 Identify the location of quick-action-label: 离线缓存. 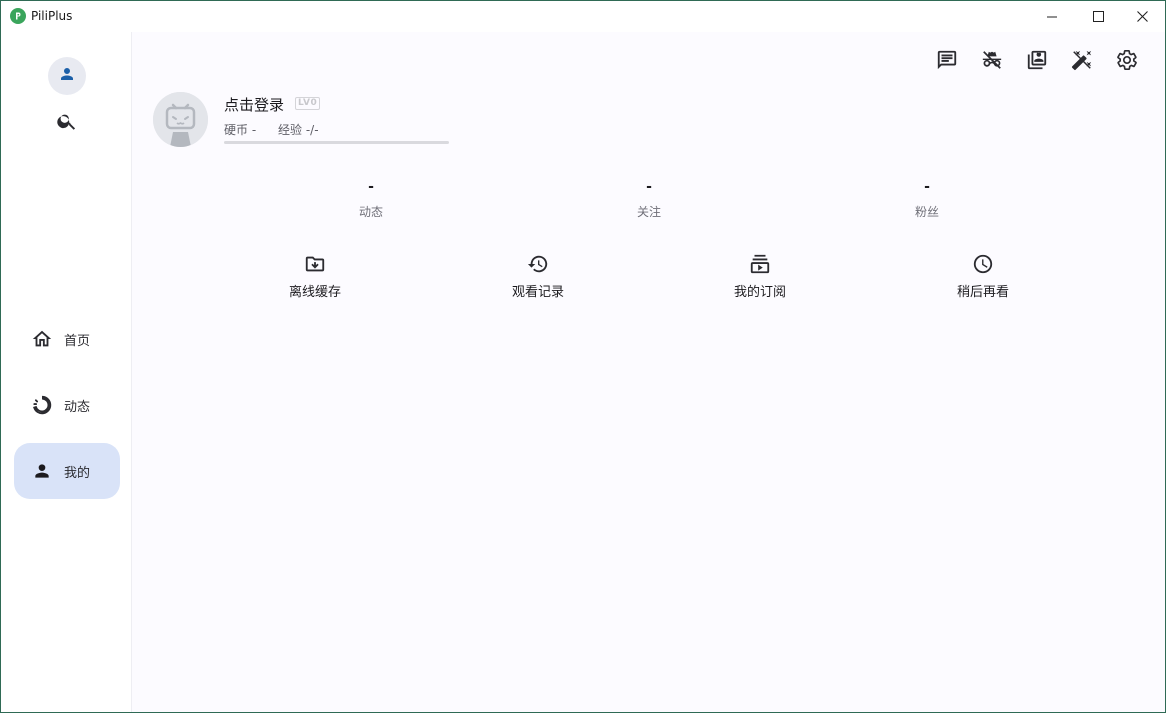
(314, 292).